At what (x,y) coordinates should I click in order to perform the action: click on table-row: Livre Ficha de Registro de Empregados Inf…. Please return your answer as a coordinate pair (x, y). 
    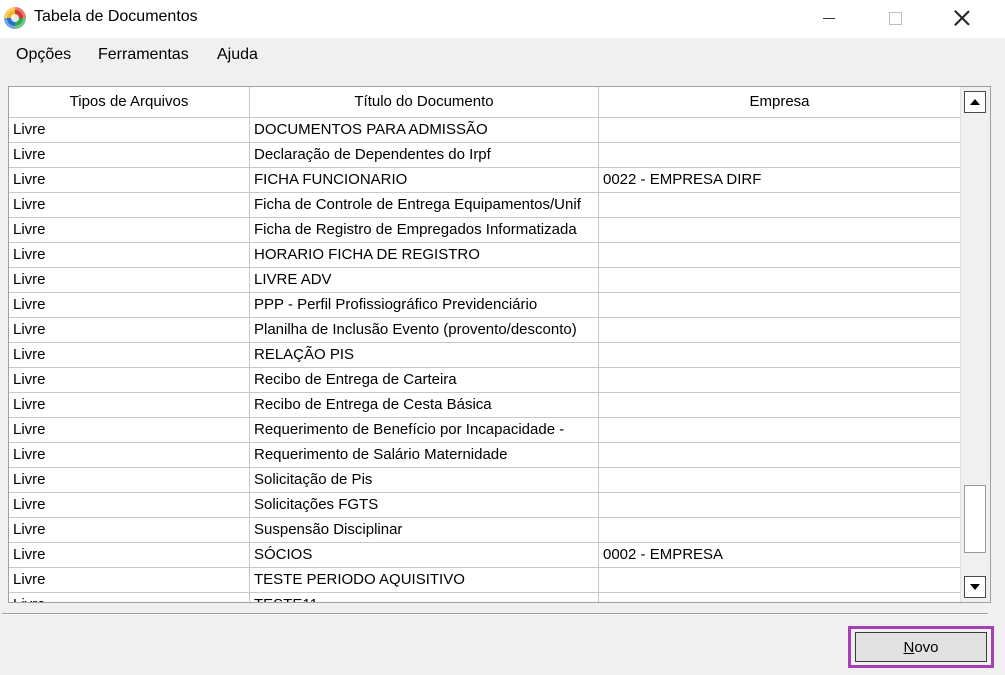
    Looking at the image, I should click on (484, 230).